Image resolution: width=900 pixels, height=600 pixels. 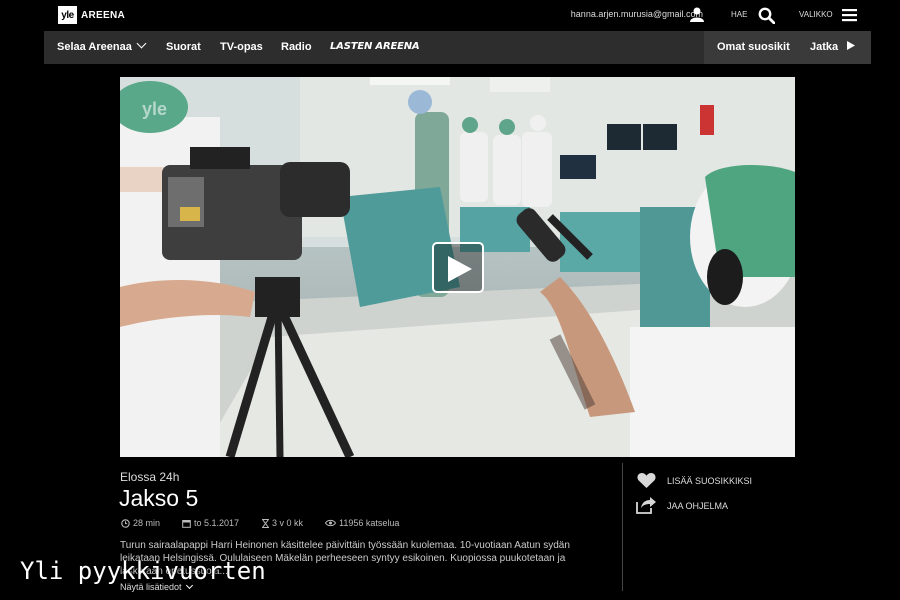 I want to click on nav-continue-label: Jatka, so click(x=824, y=47).